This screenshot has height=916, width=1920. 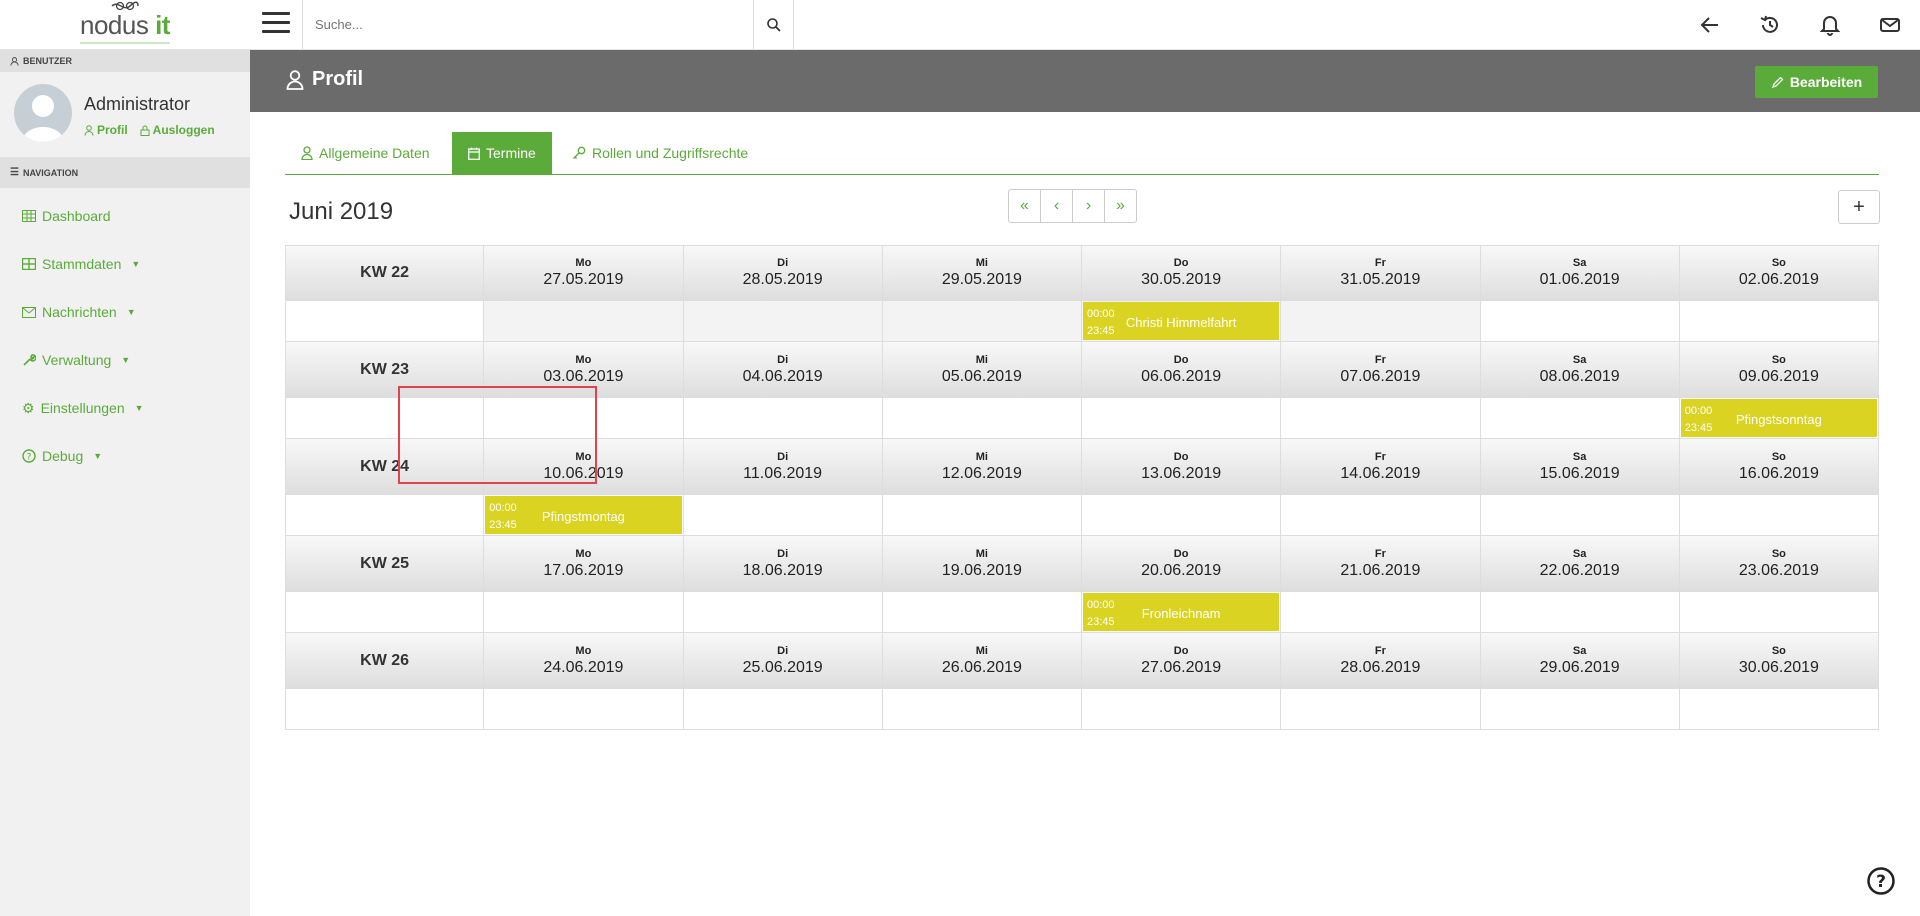 I want to click on back-arrow-icon, so click(x=1710, y=25).